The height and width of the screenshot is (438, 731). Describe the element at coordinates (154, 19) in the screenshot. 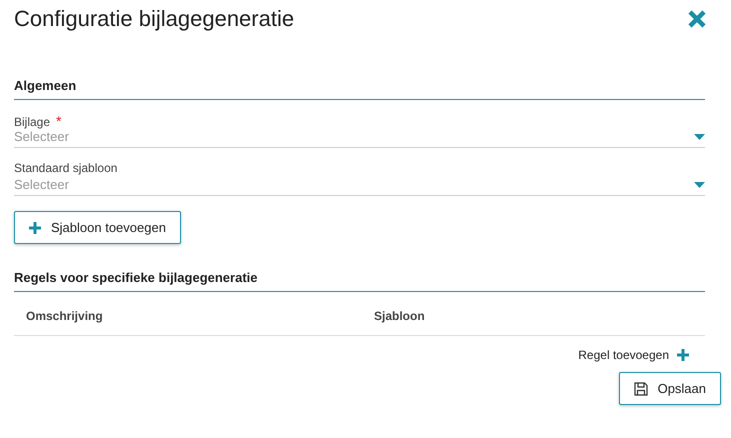

I see `dialog-title: Configuratie bijlagegeneratie` at that location.